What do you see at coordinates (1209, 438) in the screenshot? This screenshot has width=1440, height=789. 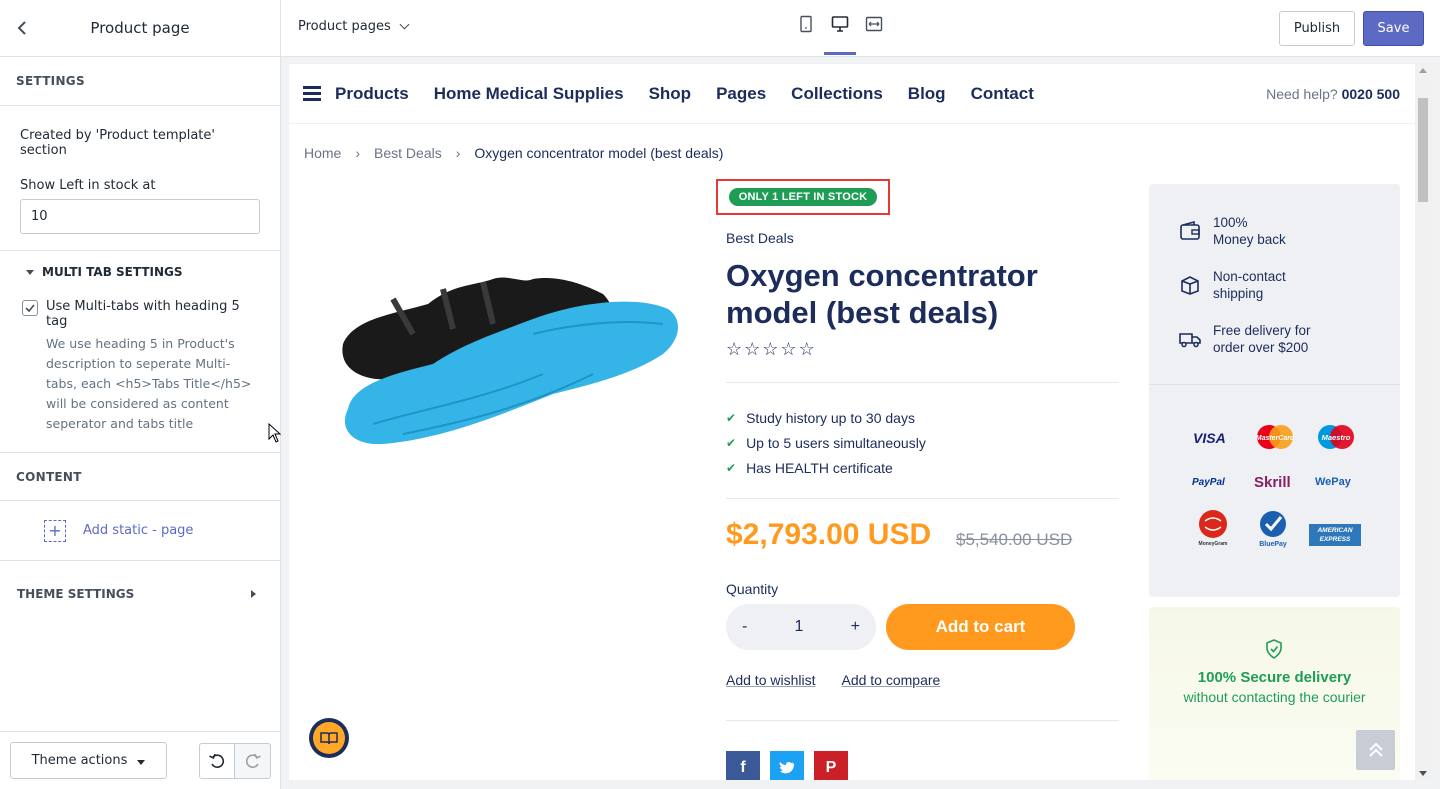 I see `visa-logo: VISA` at bounding box center [1209, 438].